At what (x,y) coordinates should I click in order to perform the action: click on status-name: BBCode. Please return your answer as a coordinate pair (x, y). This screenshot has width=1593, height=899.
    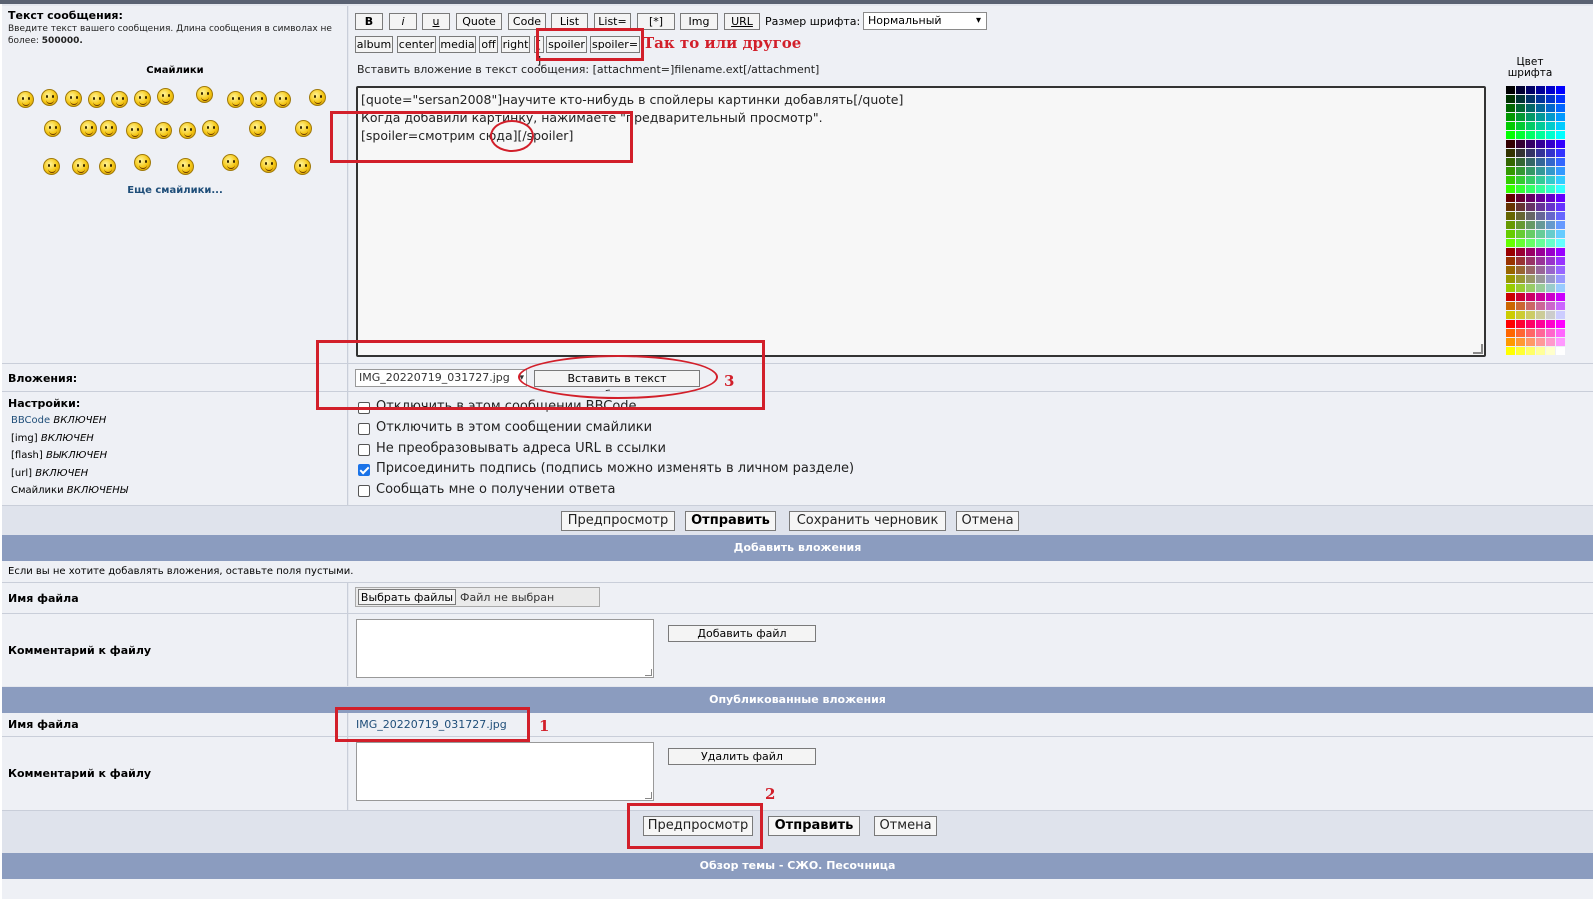
    Looking at the image, I should click on (30, 420).